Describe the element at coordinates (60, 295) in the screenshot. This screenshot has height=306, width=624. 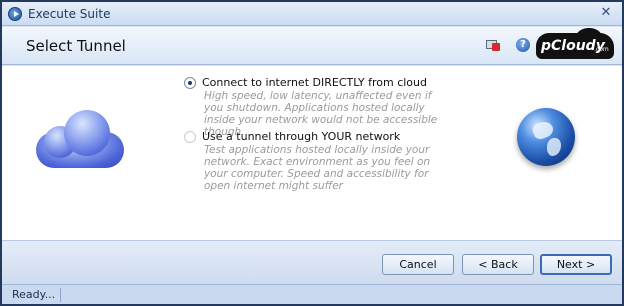
I see `status-divider` at that location.